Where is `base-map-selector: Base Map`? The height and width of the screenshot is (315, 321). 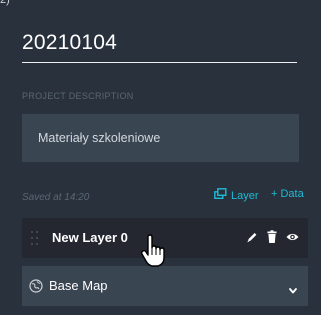
base-map-selector: Base Map is located at coordinates (165, 286).